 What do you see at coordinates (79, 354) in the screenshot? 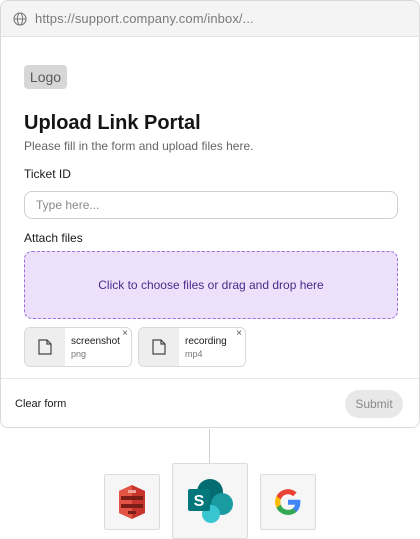
I see `file-type: png` at bounding box center [79, 354].